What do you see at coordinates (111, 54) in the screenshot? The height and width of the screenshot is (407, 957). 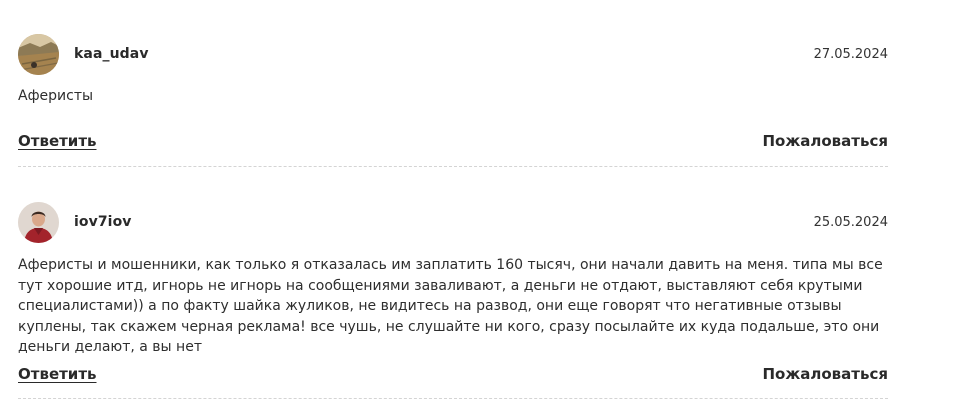 I see `username: kaa_udav` at bounding box center [111, 54].